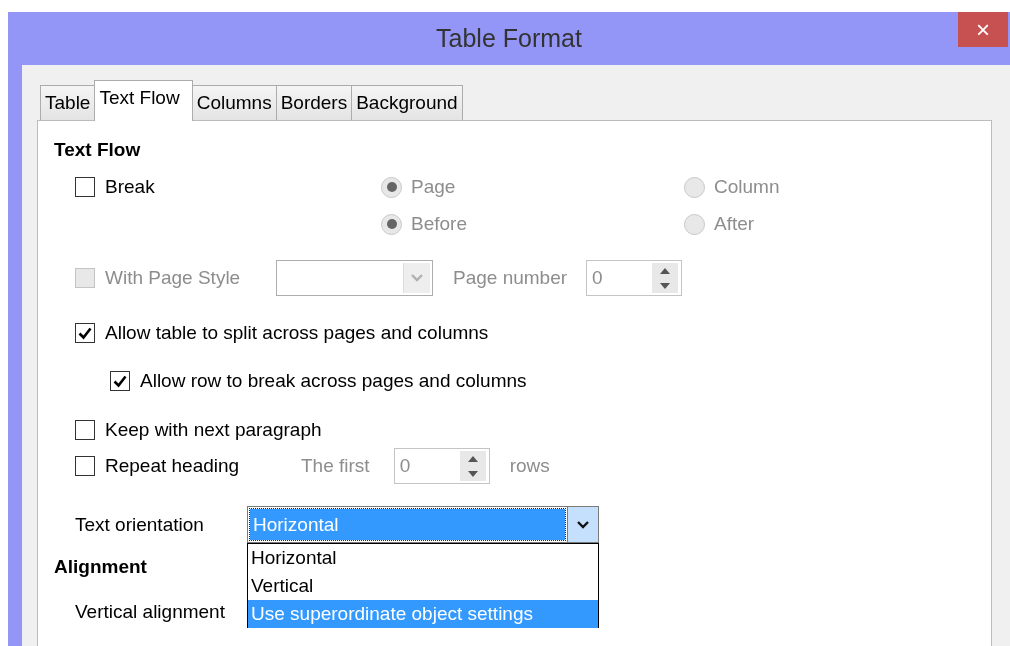 The width and height of the screenshot is (1010, 646). What do you see at coordinates (529, 466) in the screenshot?
I see `unit-label: rows` at bounding box center [529, 466].